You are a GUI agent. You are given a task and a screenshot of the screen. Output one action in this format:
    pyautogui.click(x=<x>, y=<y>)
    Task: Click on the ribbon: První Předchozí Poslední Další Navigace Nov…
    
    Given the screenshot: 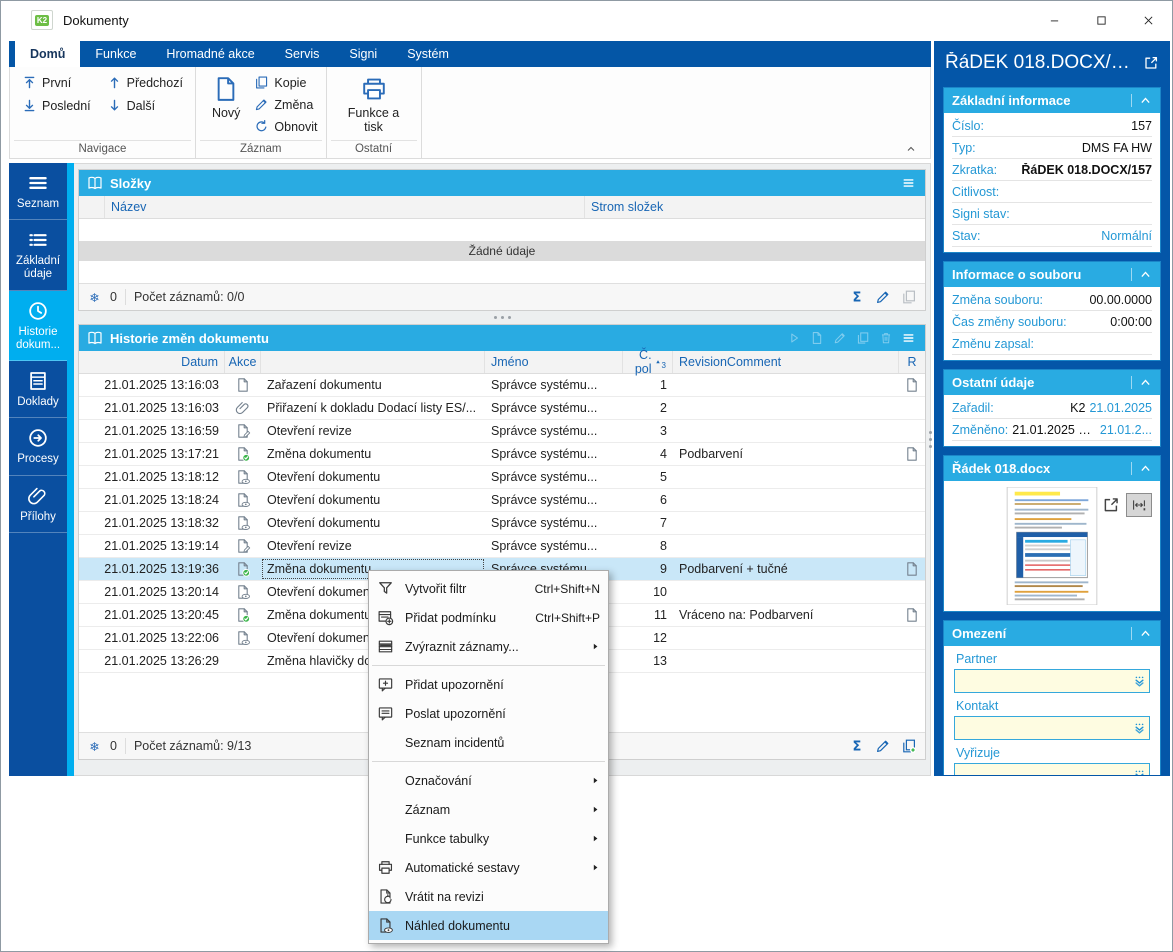 What is the action you would take?
    pyautogui.click(x=470, y=113)
    